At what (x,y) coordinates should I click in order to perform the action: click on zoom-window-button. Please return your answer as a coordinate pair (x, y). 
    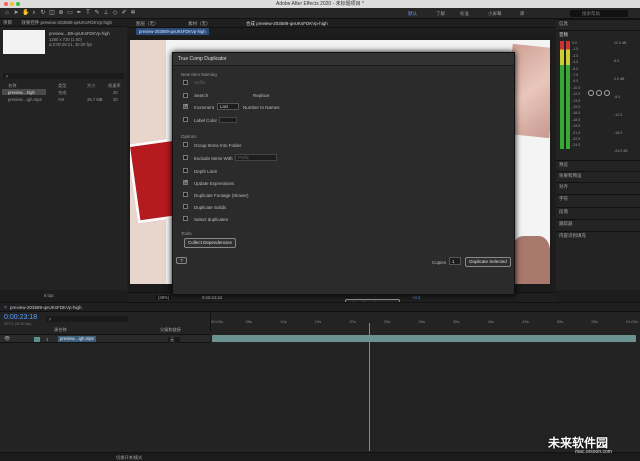
    Looking at the image, I should click on (18, 4).